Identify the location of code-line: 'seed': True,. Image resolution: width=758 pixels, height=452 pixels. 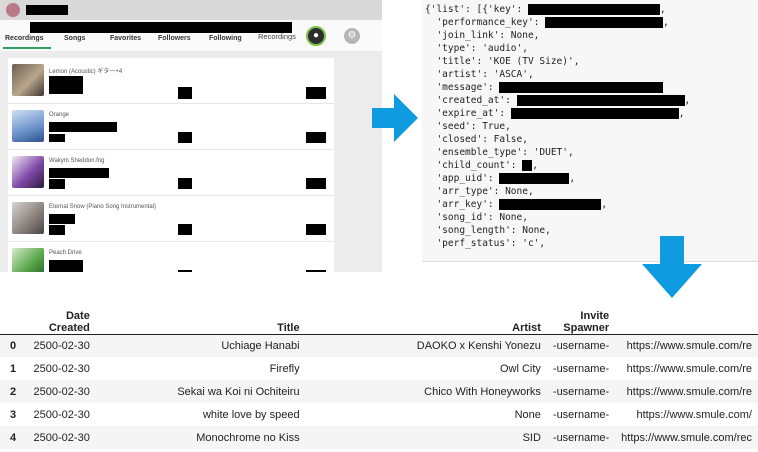
(557, 126).